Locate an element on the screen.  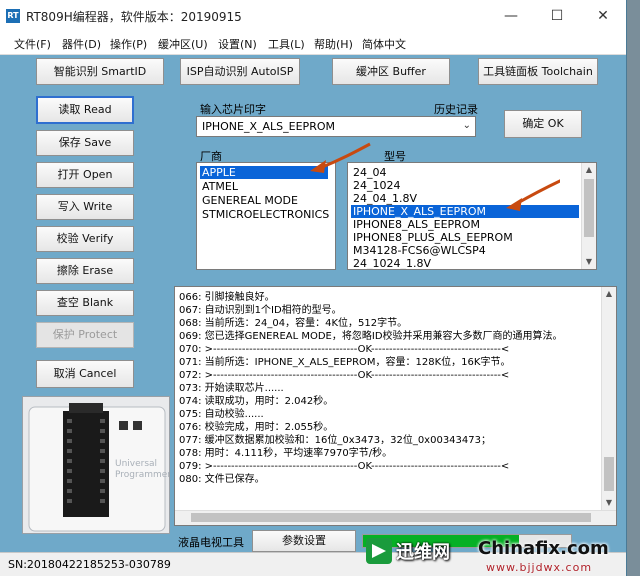
window-title: RT809H编程器，软件版本：20190915 is located at coordinates (134, 17).